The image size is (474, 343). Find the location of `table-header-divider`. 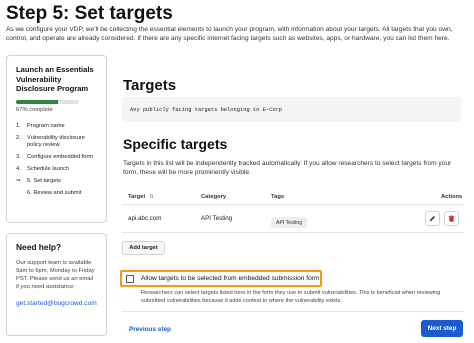

table-header-divider is located at coordinates (293, 204).